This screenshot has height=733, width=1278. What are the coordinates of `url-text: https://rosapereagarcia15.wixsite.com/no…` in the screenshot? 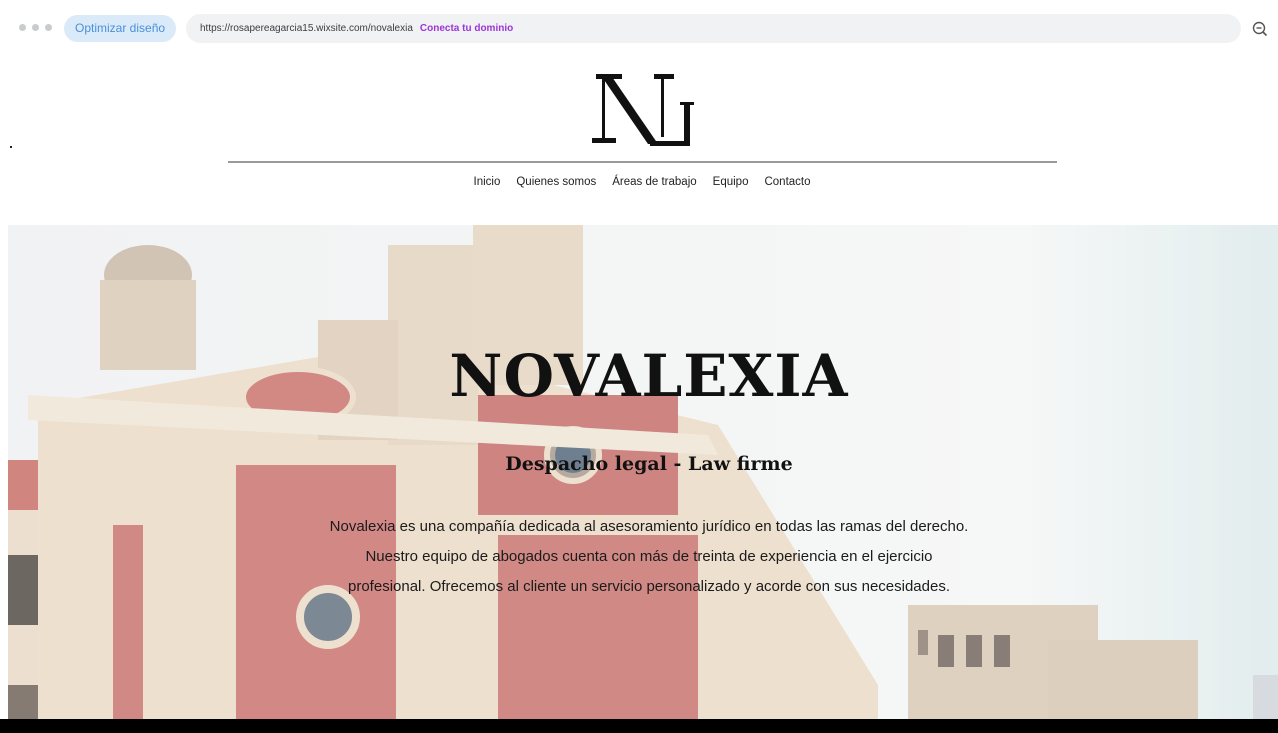 It's located at (306, 28).